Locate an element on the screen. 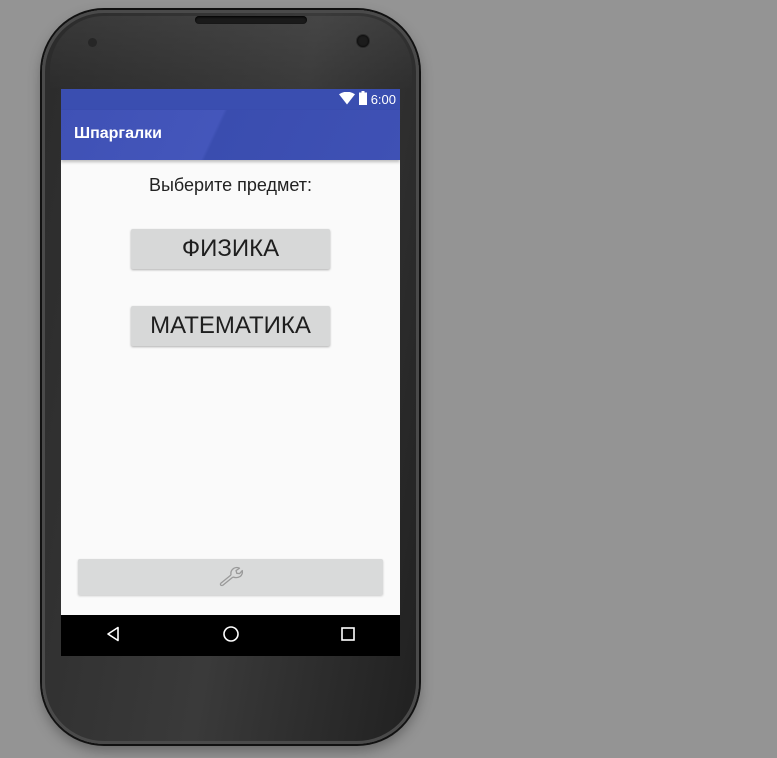  status-indicators: 6:00 is located at coordinates (367, 99).